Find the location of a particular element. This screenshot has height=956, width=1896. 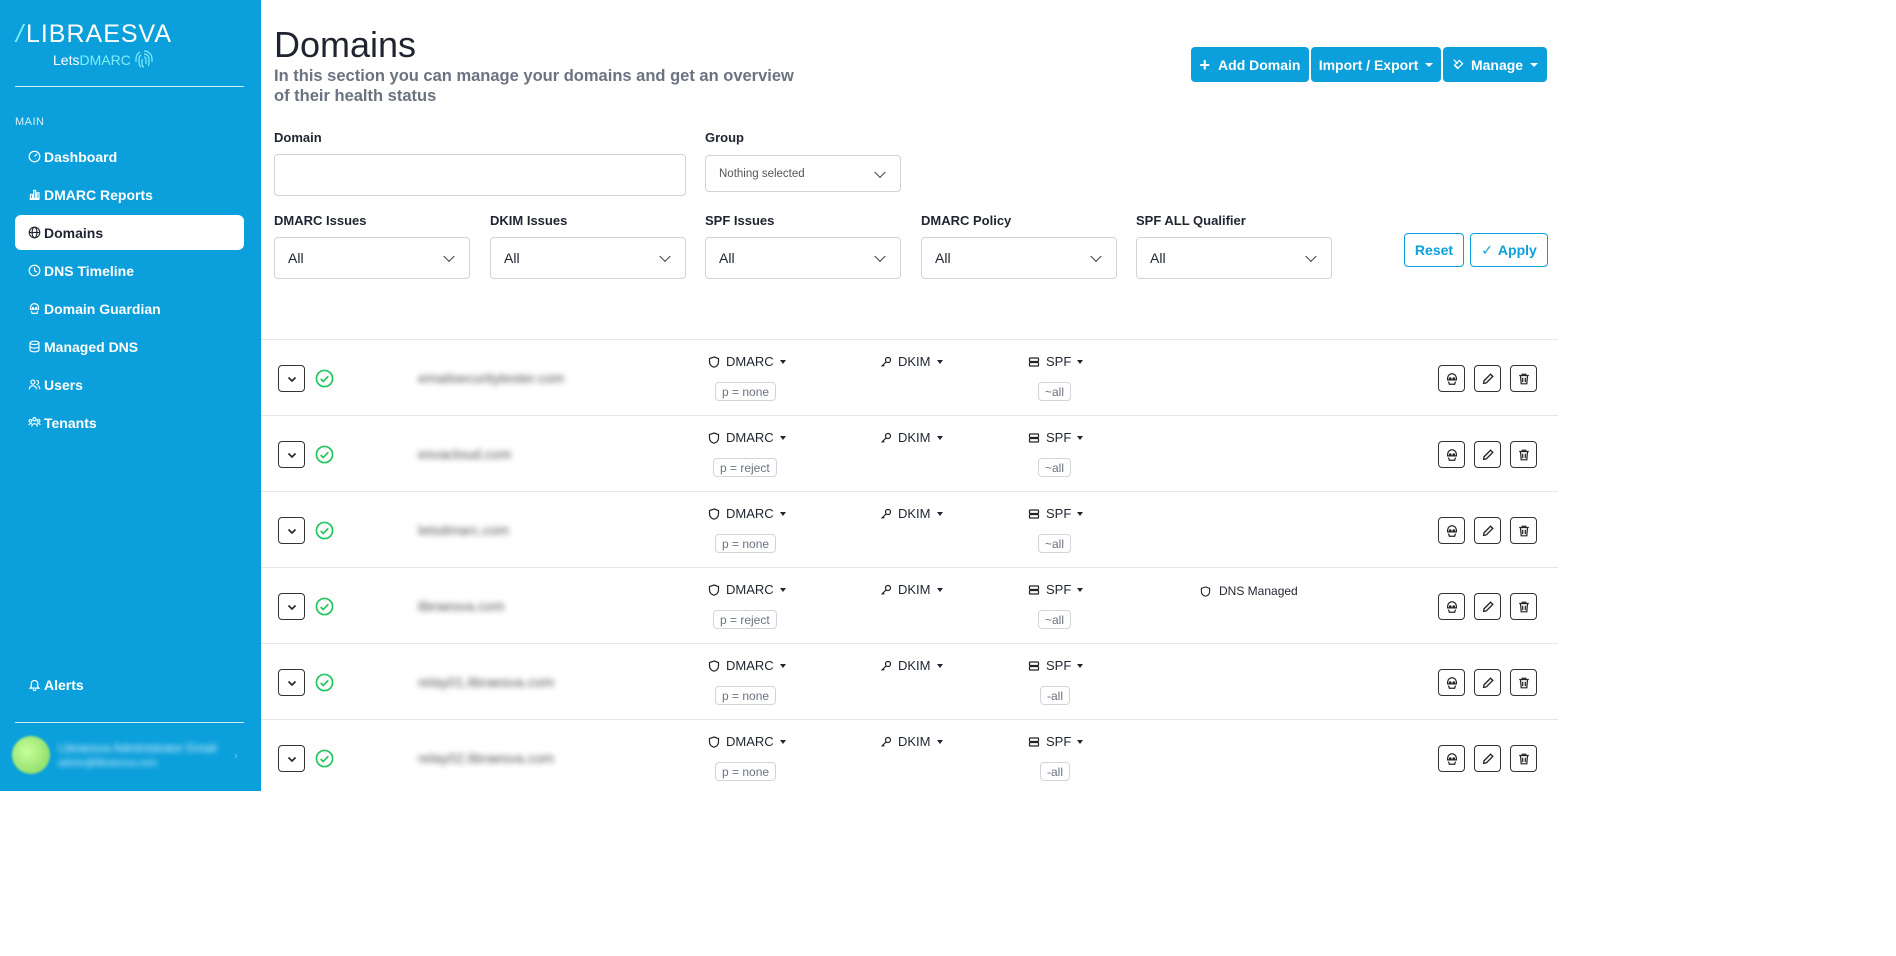

sidebar-item-tenants: Tenants is located at coordinates (129, 422).